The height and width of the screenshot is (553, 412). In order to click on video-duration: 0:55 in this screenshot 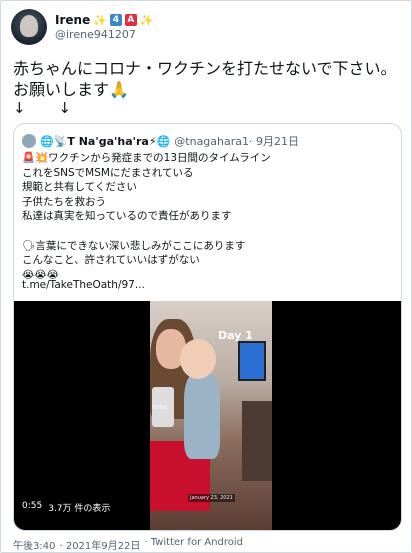, I will do `click(32, 506)`.